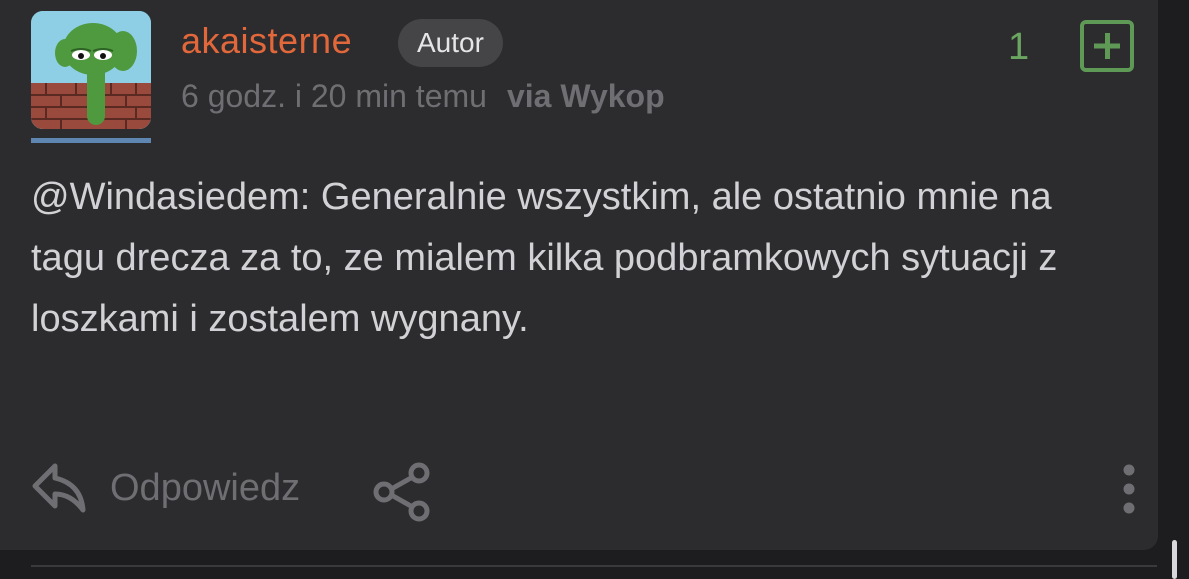 Image resolution: width=1189 pixels, height=579 pixels. What do you see at coordinates (334, 96) in the screenshot?
I see `post-time: 6 godz. i 20 min temu` at bounding box center [334, 96].